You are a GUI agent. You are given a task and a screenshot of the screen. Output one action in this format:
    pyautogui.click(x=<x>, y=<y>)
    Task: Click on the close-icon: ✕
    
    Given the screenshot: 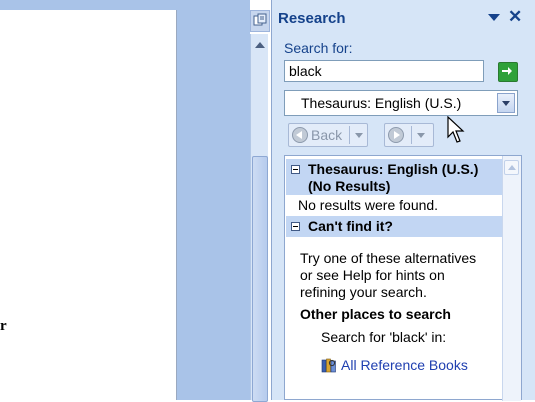 What is the action you would take?
    pyautogui.click(x=515, y=17)
    